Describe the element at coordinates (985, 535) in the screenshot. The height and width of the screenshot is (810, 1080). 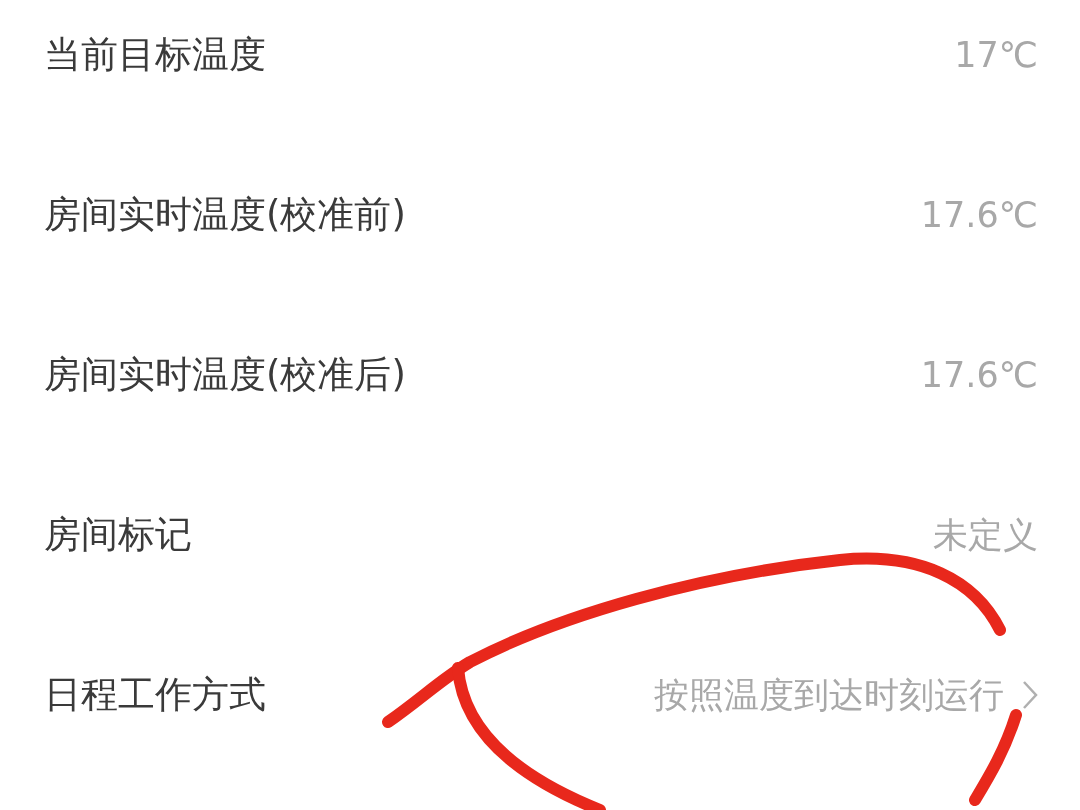
I see `setting-value: 未定义` at that location.